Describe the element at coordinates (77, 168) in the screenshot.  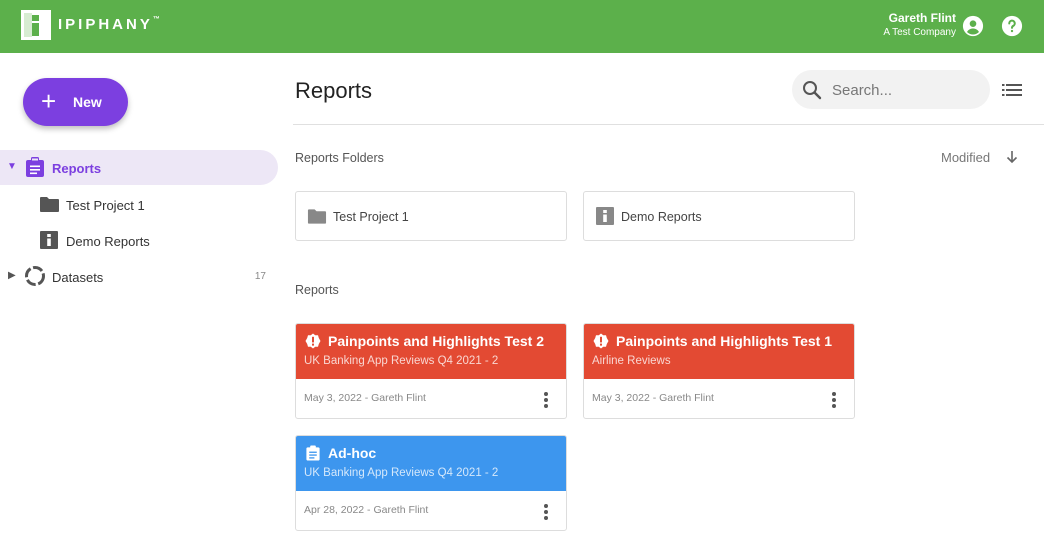
I see `sidebar-item-label: Reports` at that location.